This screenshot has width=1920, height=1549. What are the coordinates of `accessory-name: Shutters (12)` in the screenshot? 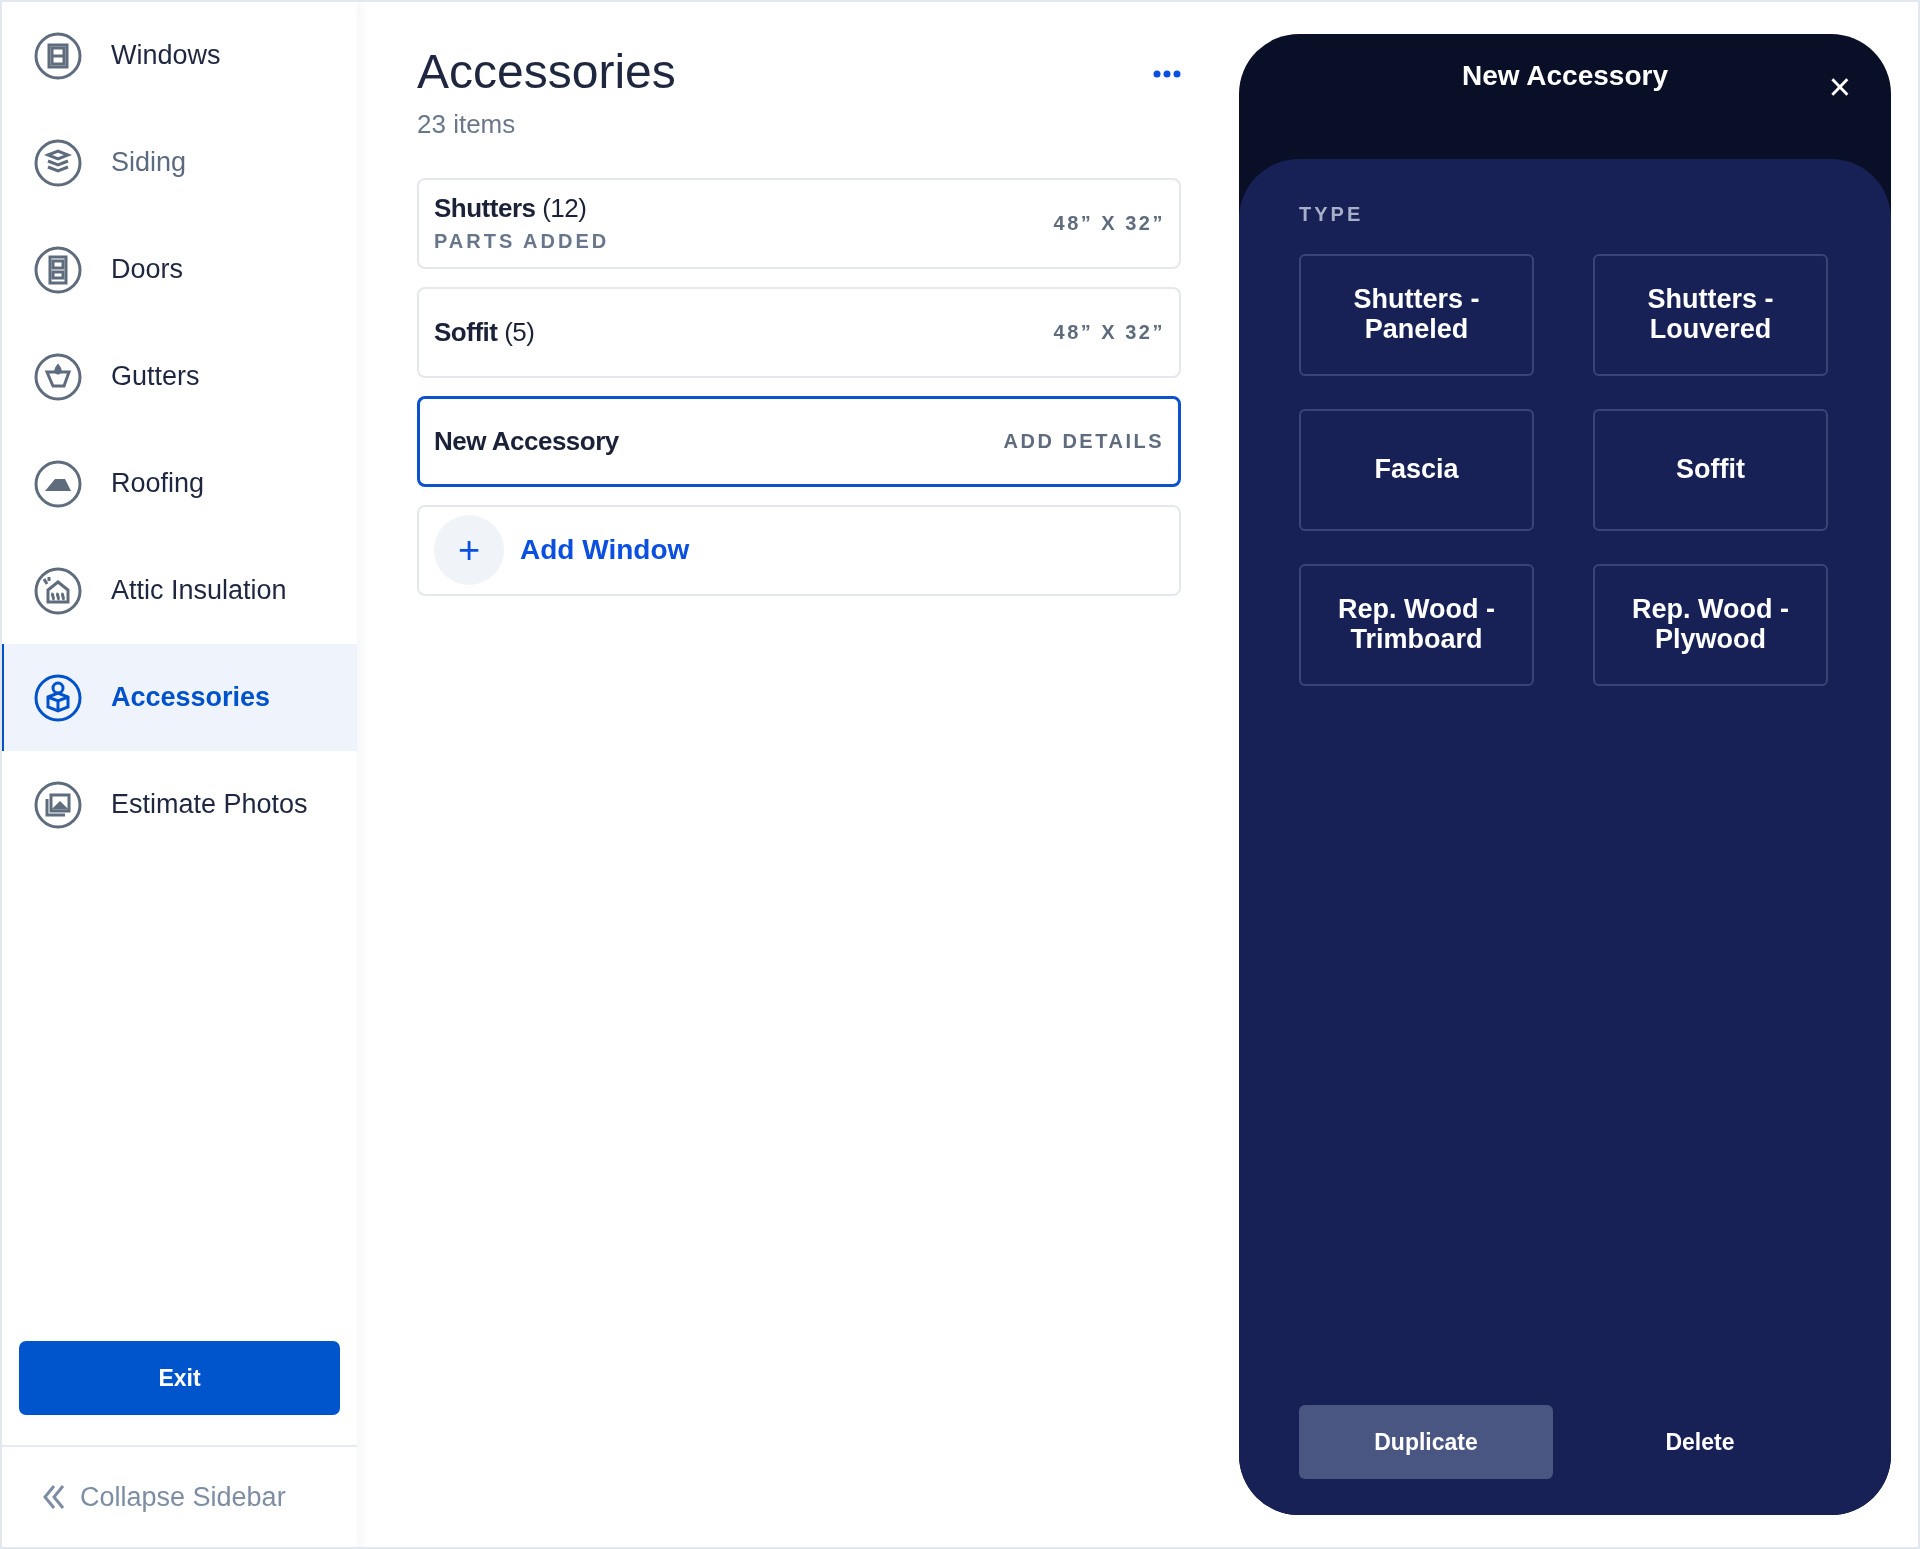 It's located at (510, 208).